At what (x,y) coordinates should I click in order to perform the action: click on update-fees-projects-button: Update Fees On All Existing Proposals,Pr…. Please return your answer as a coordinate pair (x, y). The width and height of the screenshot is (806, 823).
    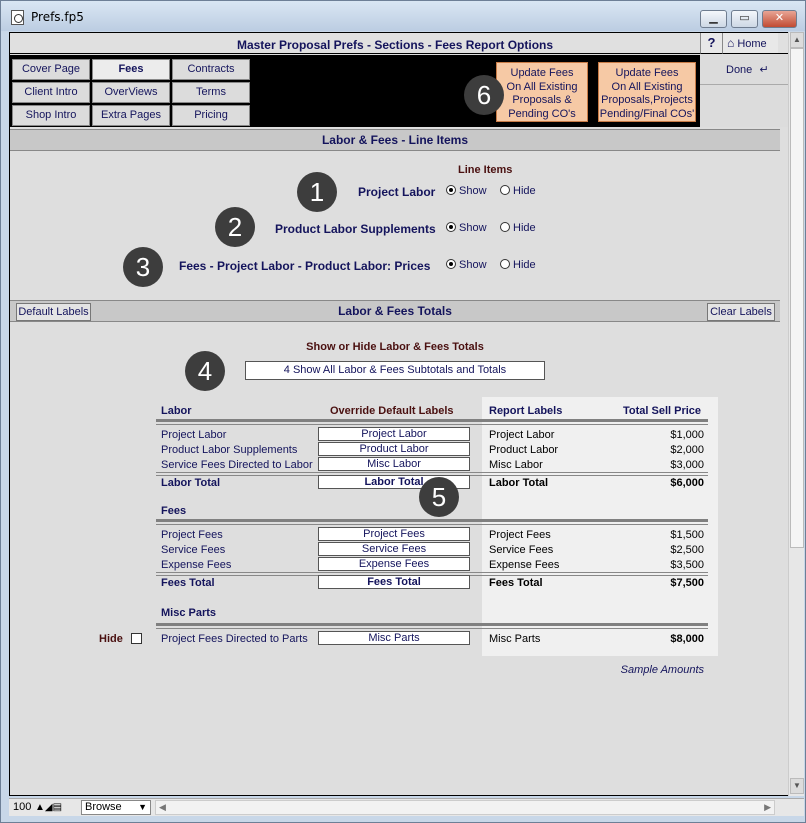
    Looking at the image, I should click on (647, 92).